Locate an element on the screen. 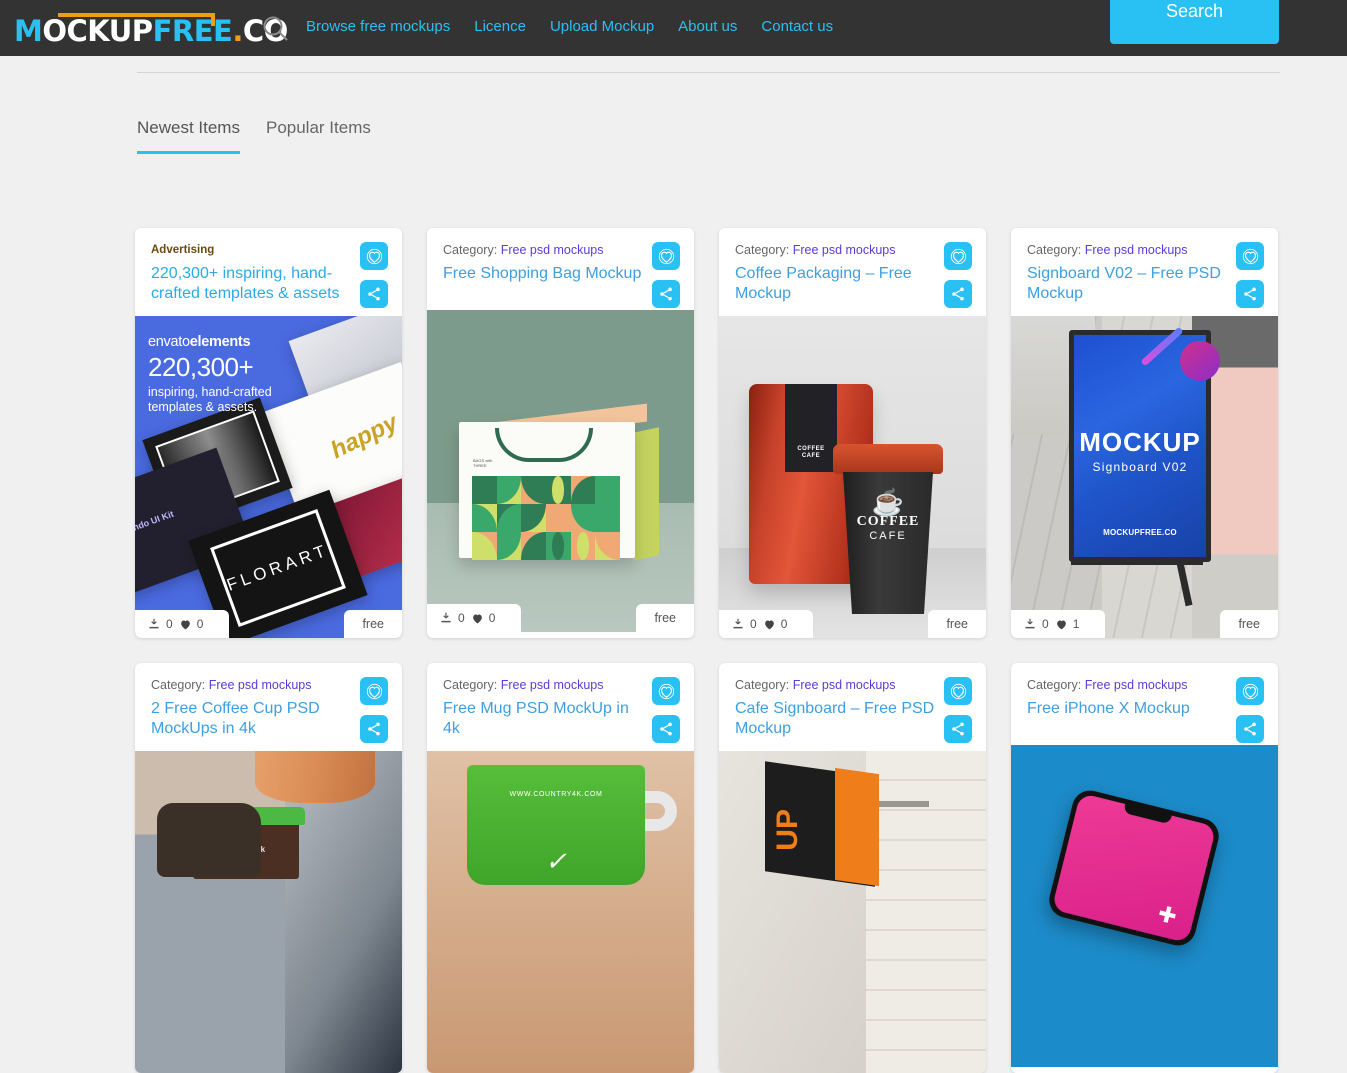  nav-item-browse-free-mockups: Browse free mockups is located at coordinates (378, 27).